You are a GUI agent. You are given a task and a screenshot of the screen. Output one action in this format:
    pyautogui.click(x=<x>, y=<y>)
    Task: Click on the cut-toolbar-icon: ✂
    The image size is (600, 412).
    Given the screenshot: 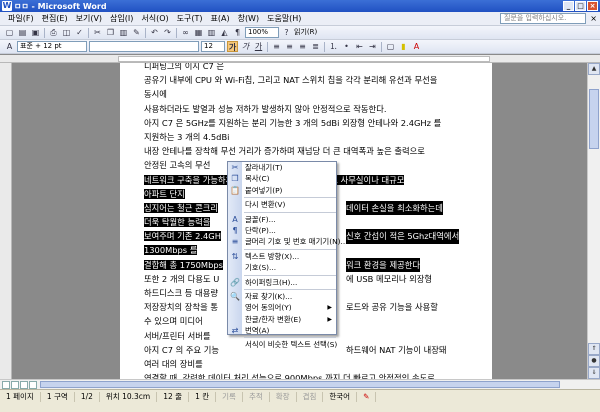 What is the action you would take?
    pyautogui.click(x=97, y=32)
    